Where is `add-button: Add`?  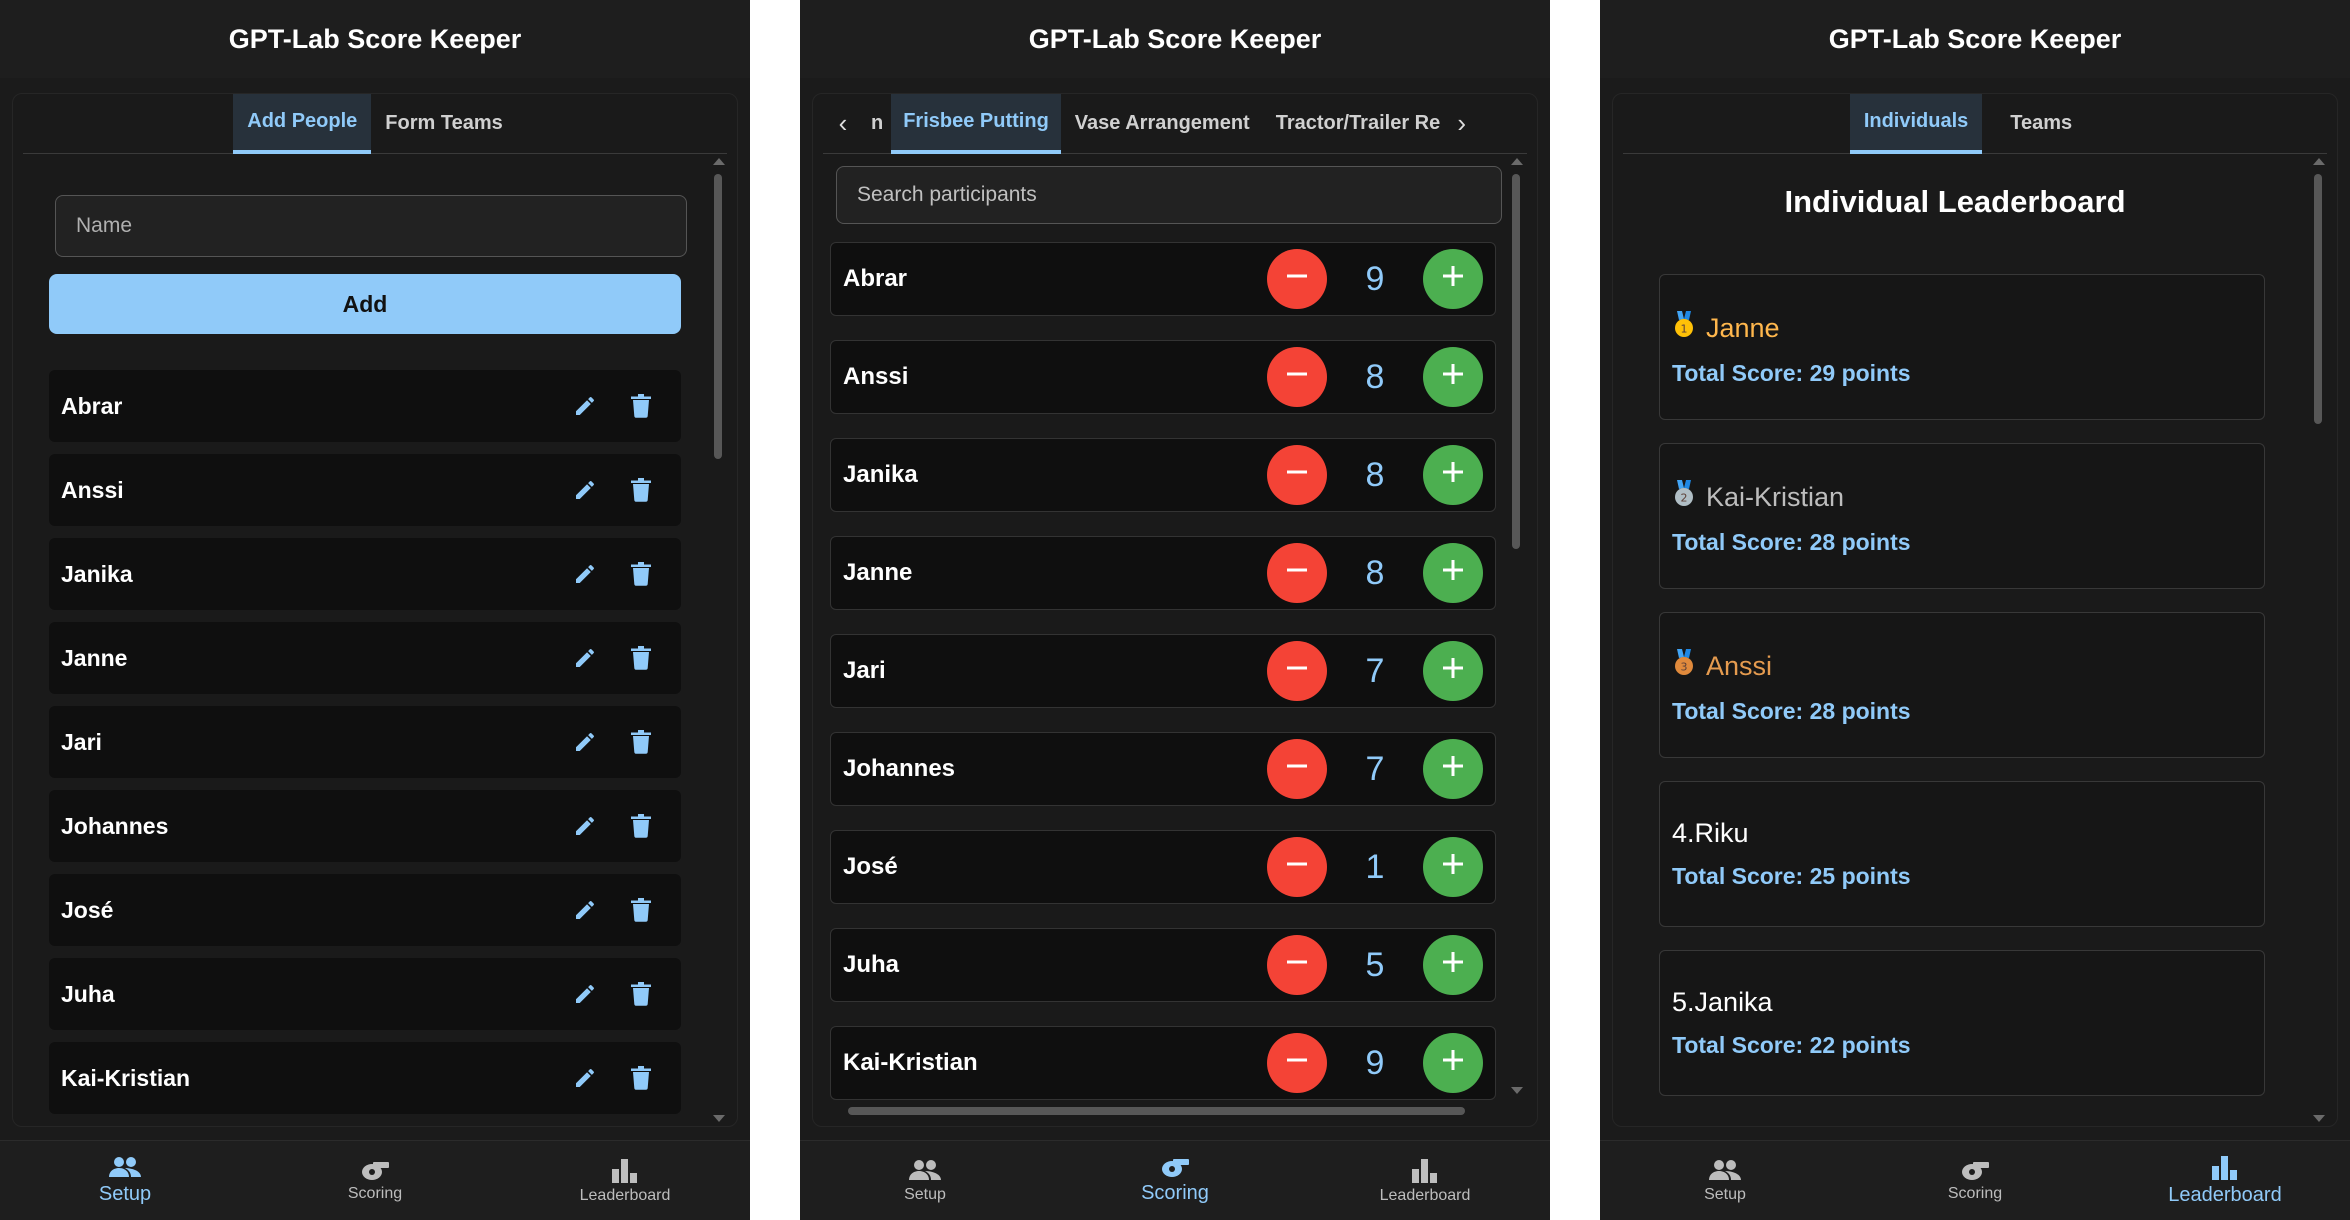 add-button: Add is located at coordinates (365, 304).